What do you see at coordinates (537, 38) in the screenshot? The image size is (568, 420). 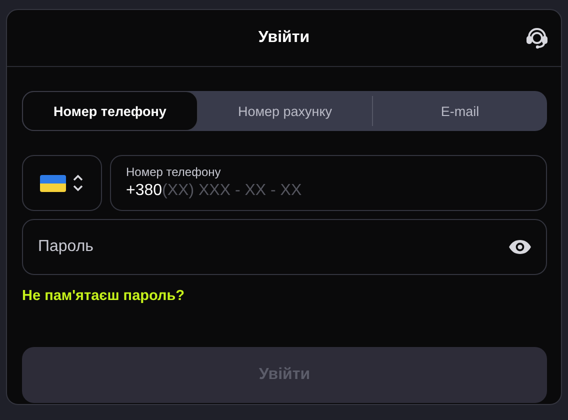 I see `headset-icon` at bounding box center [537, 38].